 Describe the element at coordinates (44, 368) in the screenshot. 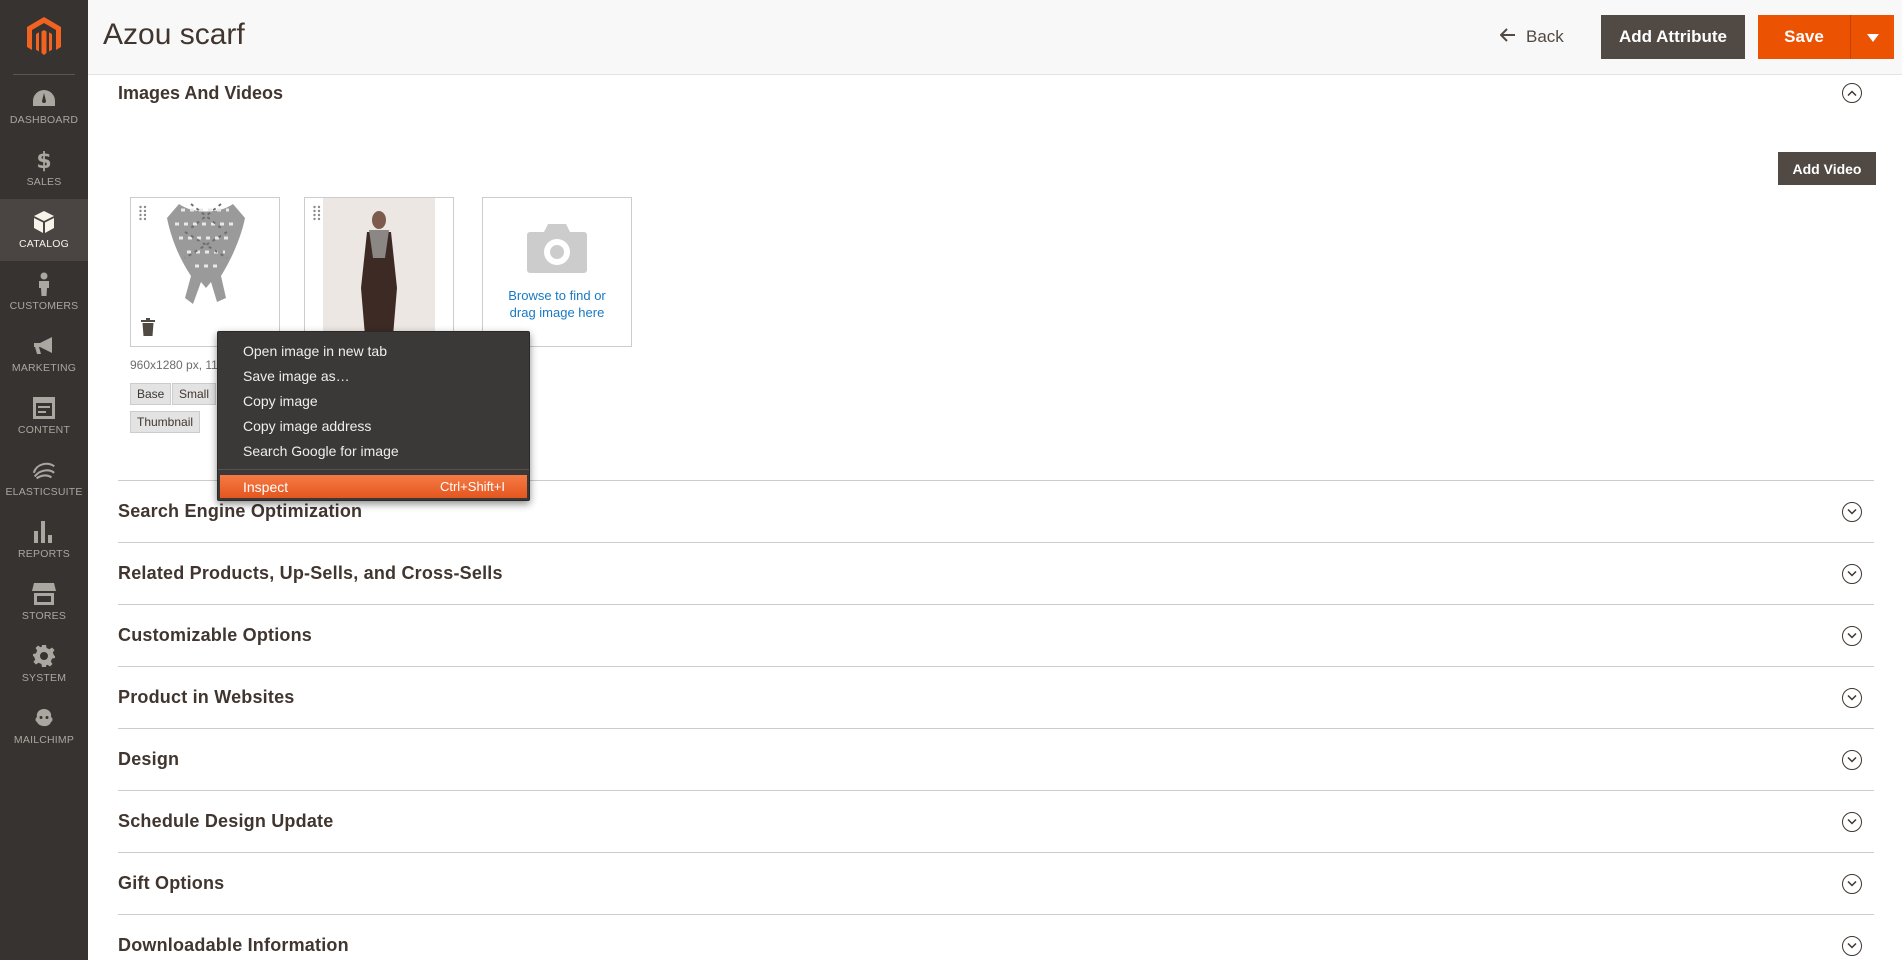

I see `sidebar-item-label: Marketing` at that location.